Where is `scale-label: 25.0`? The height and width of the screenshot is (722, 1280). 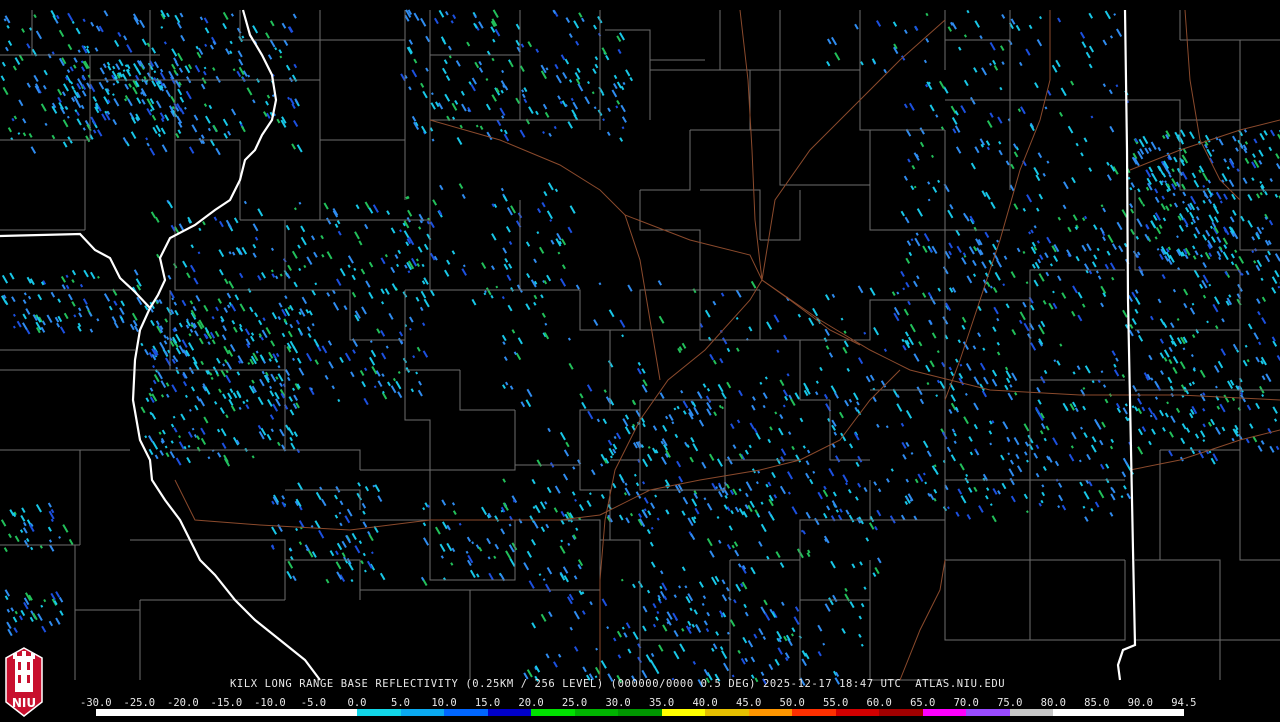 scale-label: 25.0 is located at coordinates (574, 703).